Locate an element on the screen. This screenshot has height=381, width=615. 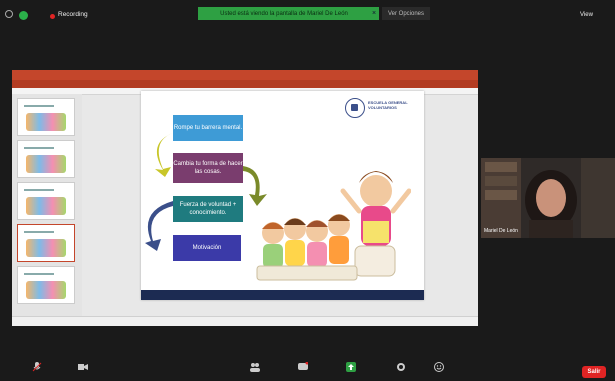
step-1: Rompe tu barrera mental. is located at coordinates (208, 128).